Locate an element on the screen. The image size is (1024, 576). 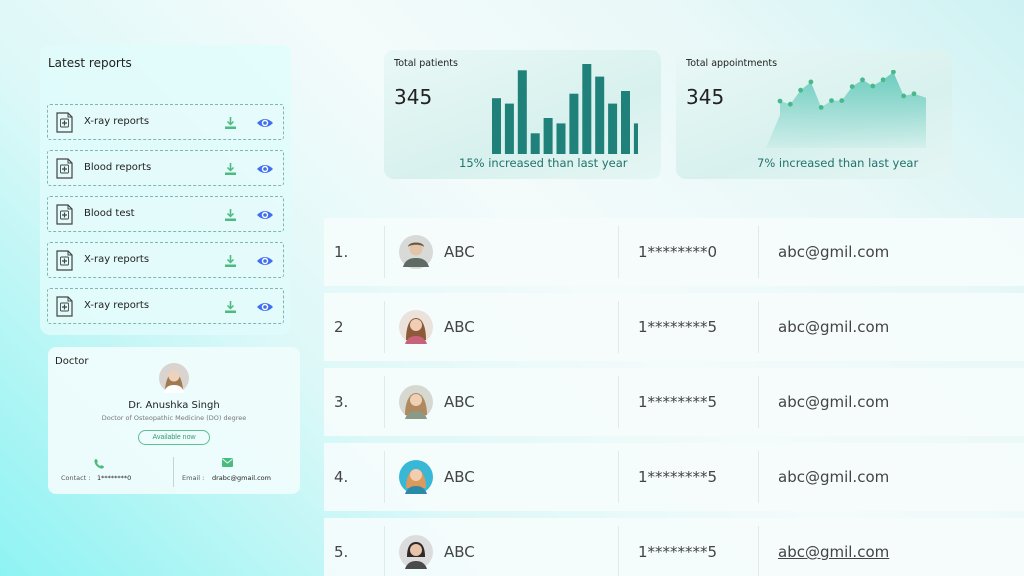
mail-icon is located at coordinates (227, 462).